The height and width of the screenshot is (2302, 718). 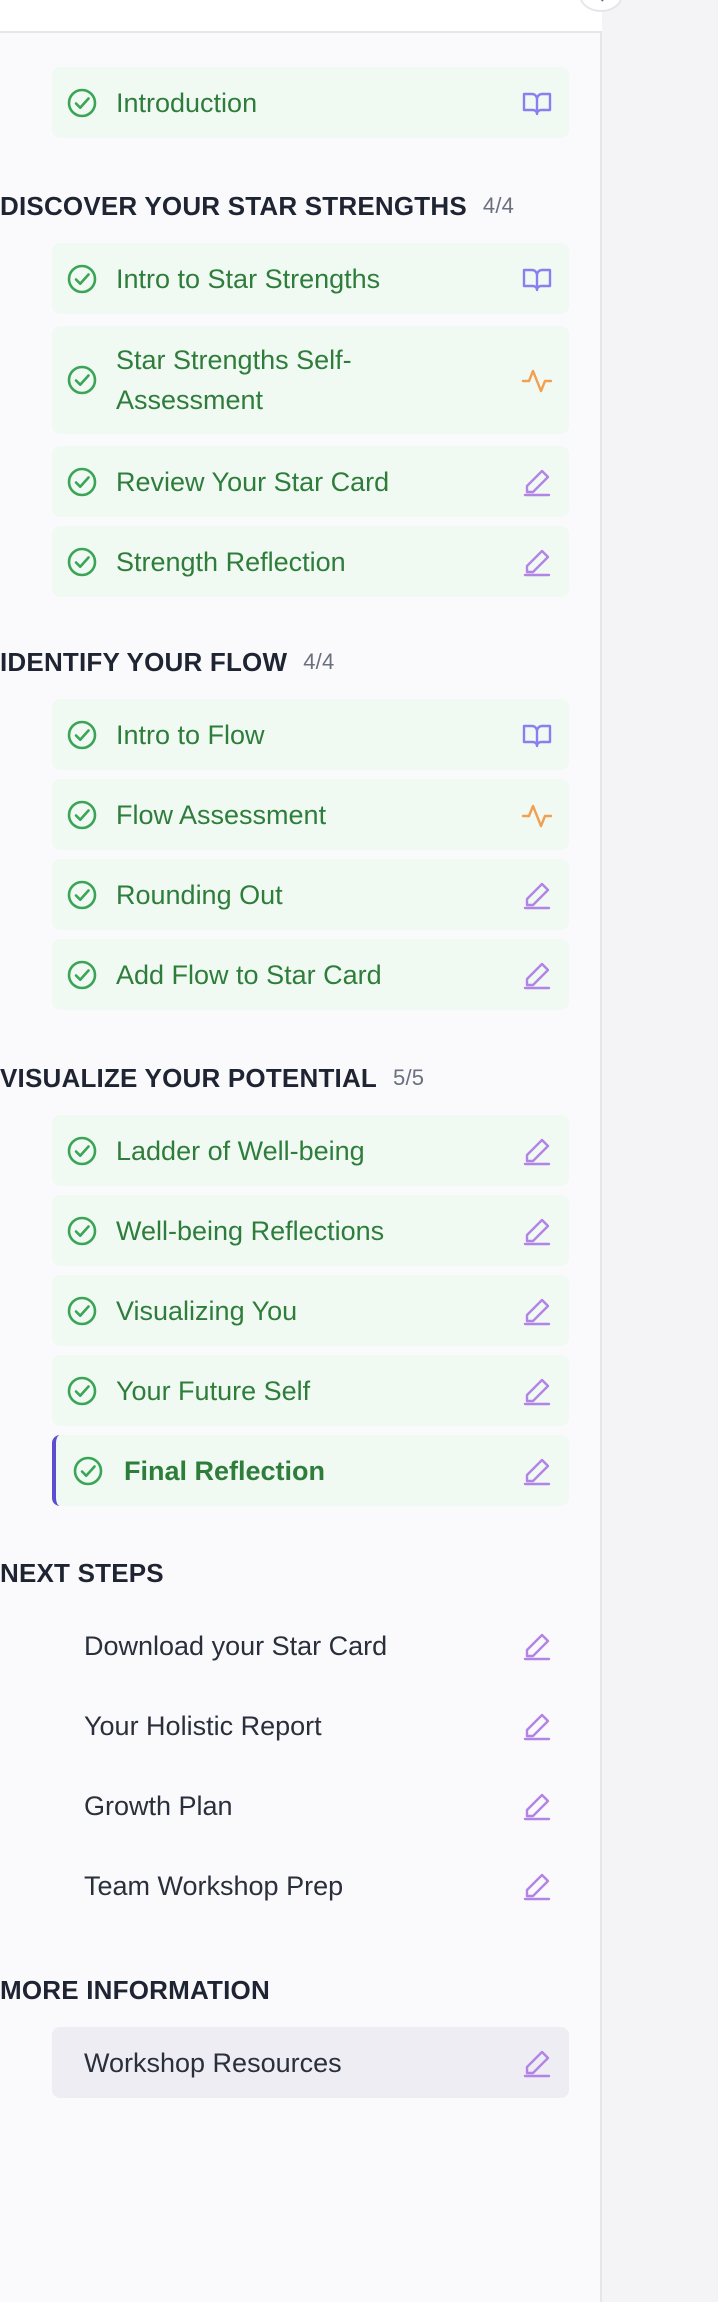 I want to click on section-header-next-steps: NEXT STEPS, so click(x=82, y=1573).